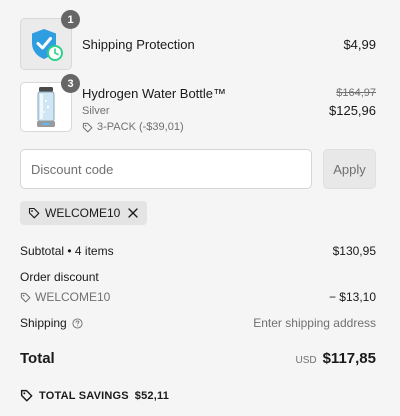  I want to click on shield-check-icon, so click(47, 45).